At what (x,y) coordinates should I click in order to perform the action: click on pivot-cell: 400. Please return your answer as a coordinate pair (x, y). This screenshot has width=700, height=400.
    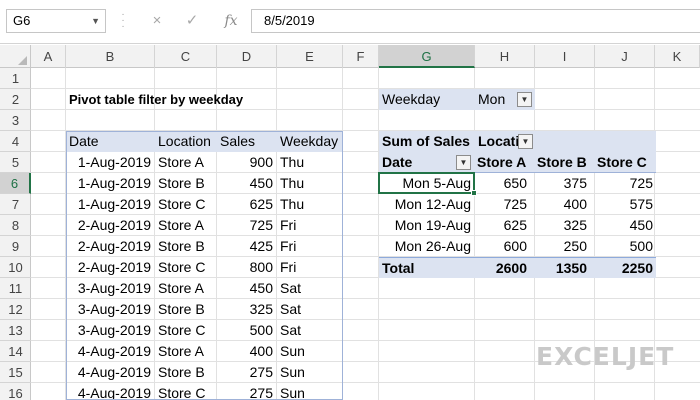
    Looking at the image, I should click on (565, 204).